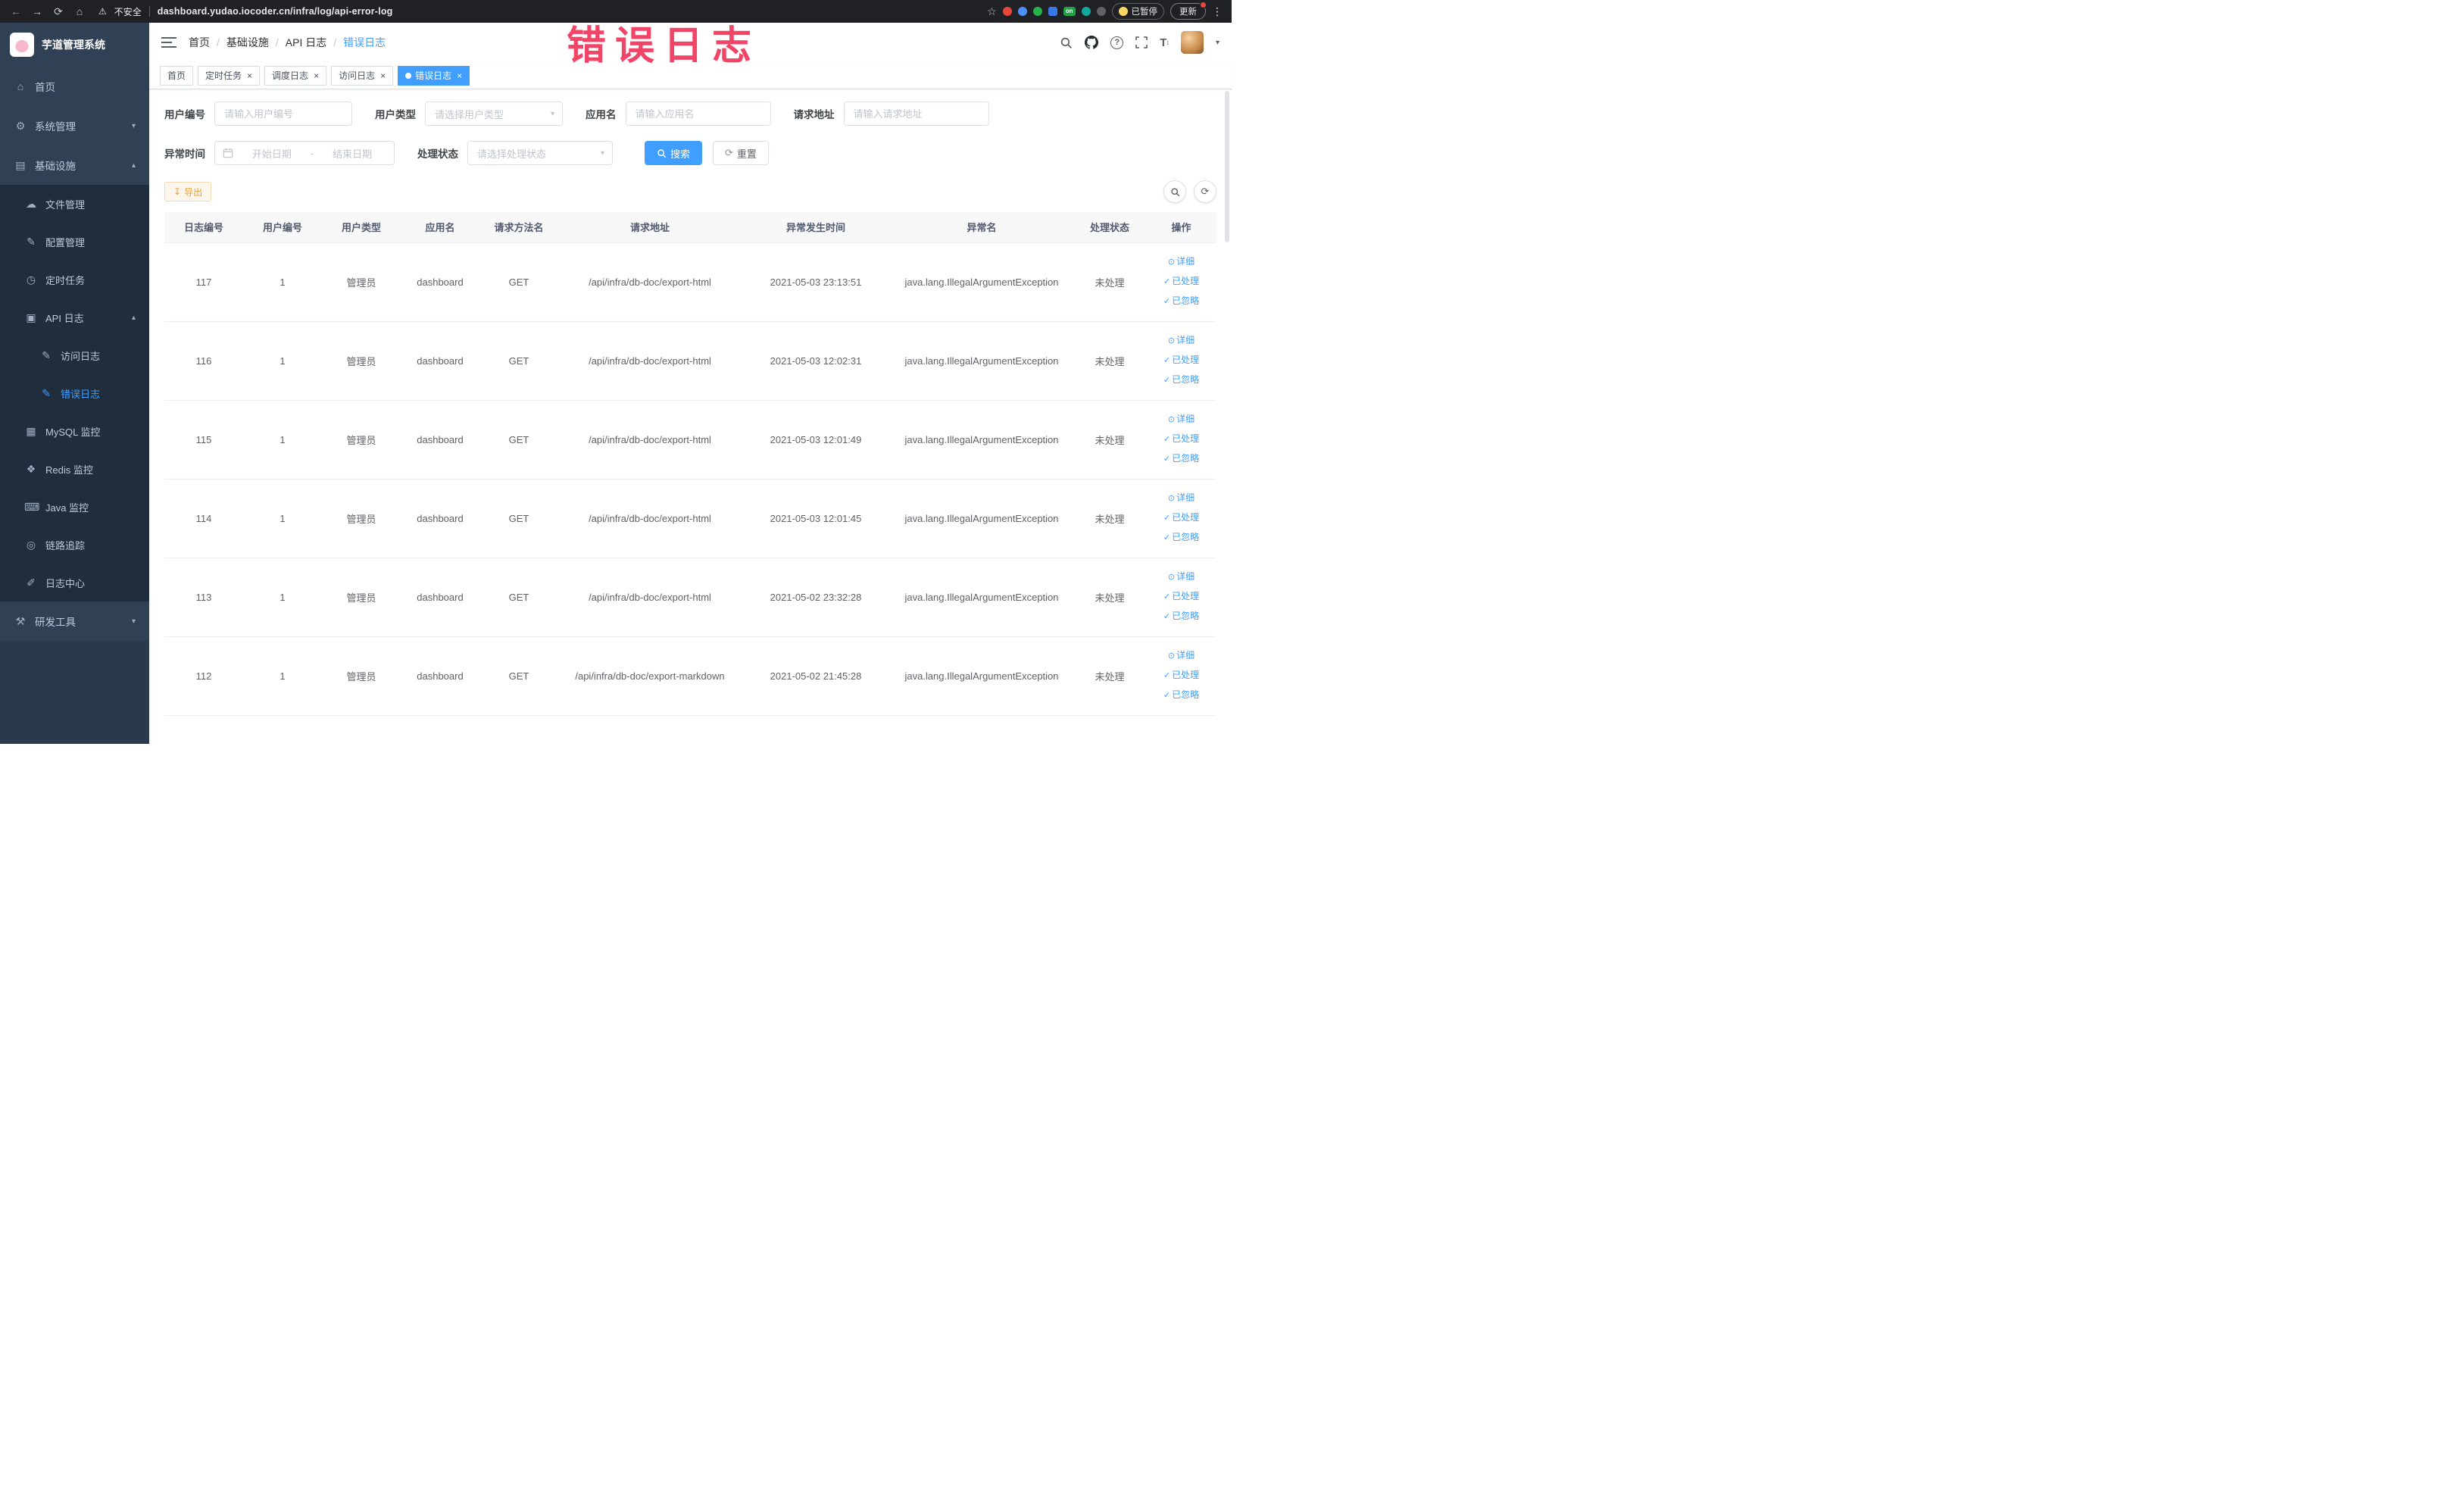 This screenshot has height=1487, width=2464. Describe the element at coordinates (698, 114) in the screenshot. I see `app-name-input` at that location.